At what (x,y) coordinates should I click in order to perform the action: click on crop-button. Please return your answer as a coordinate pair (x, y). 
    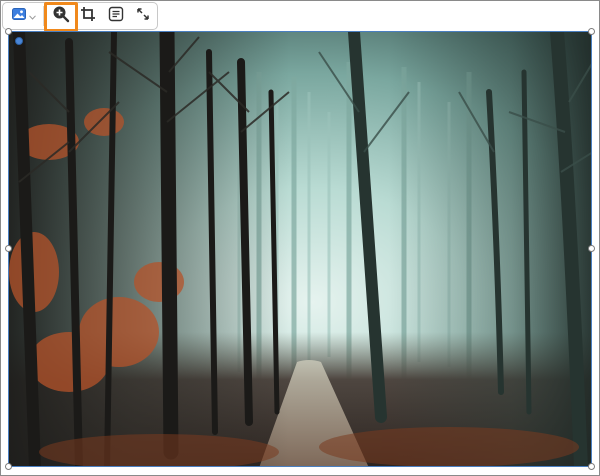
    Looking at the image, I should click on (88, 16).